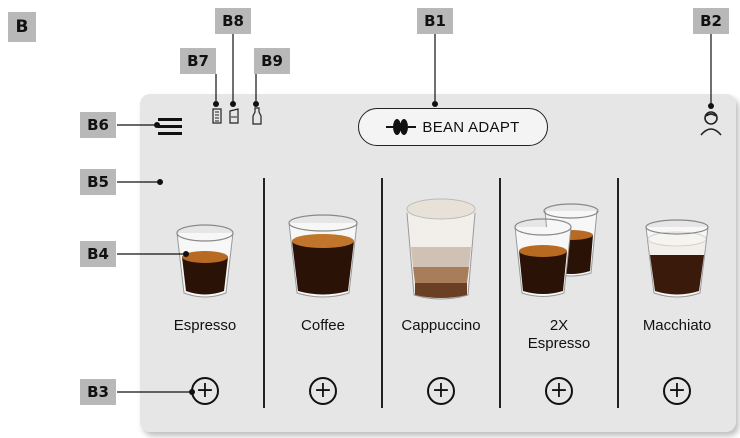 This screenshot has height=438, width=740. I want to click on user-profile-icon, so click(711, 123).